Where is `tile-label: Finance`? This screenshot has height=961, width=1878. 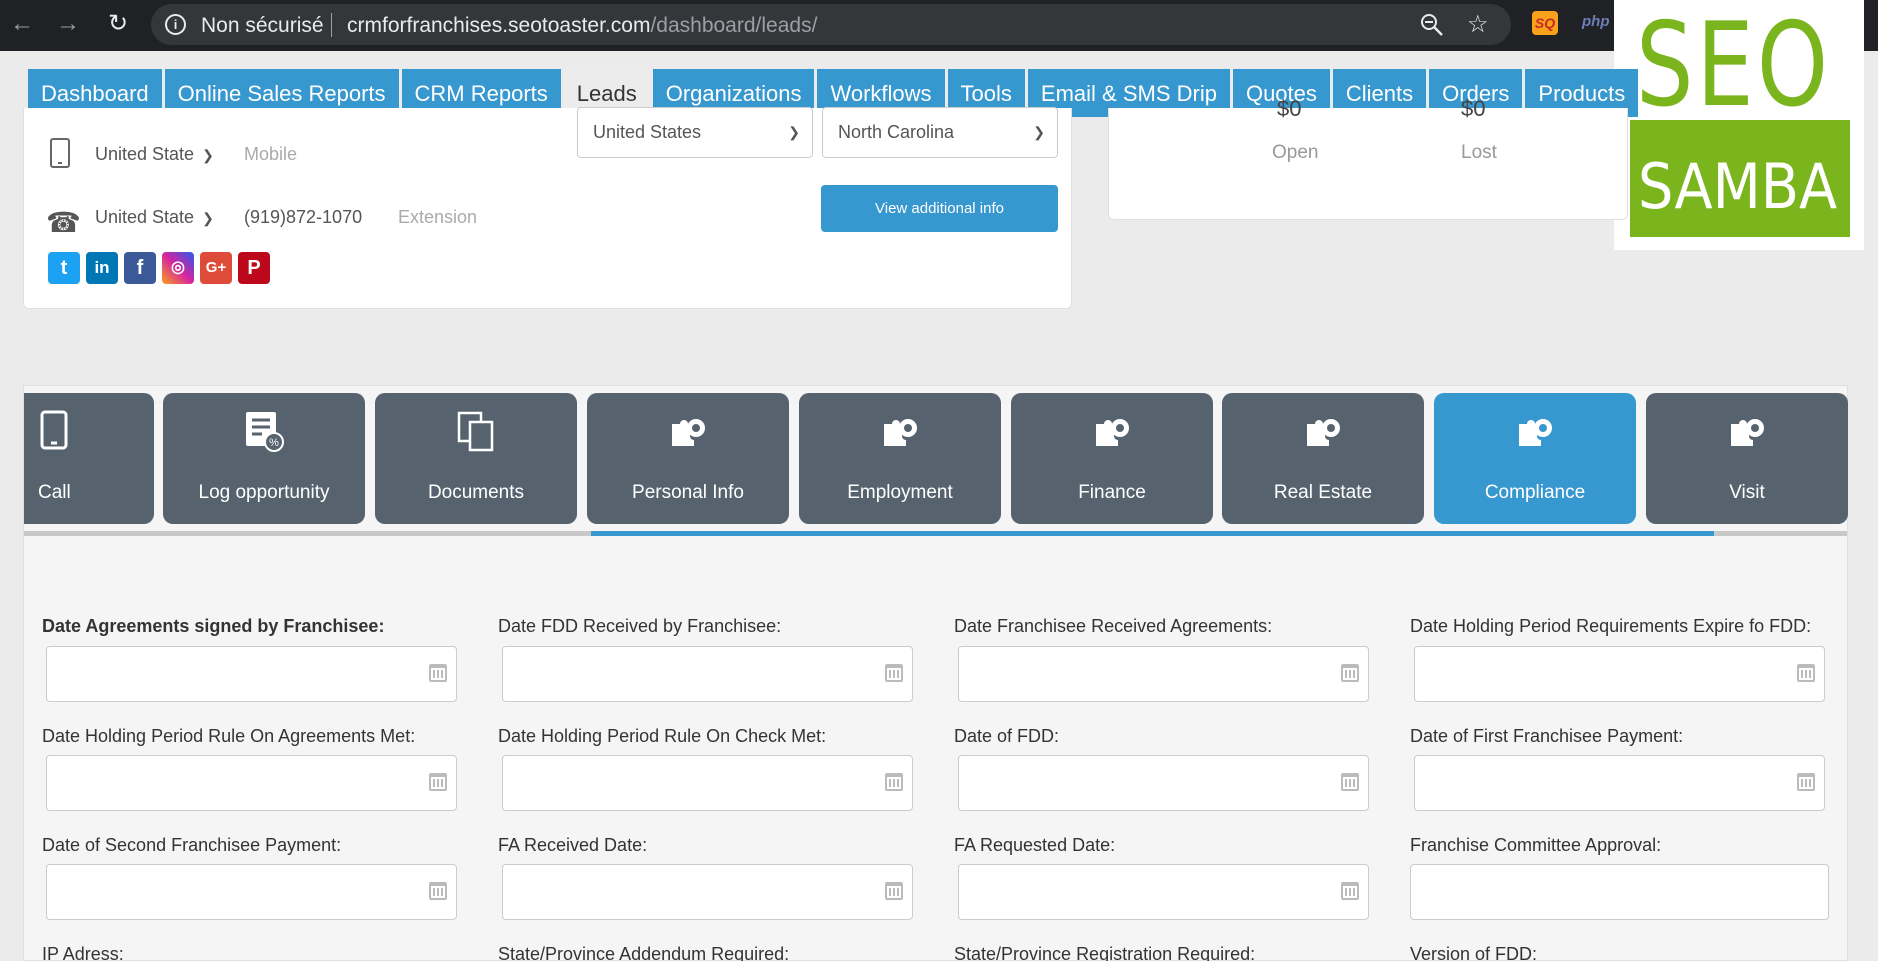 tile-label: Finance is located at coordinates (1112, 492).